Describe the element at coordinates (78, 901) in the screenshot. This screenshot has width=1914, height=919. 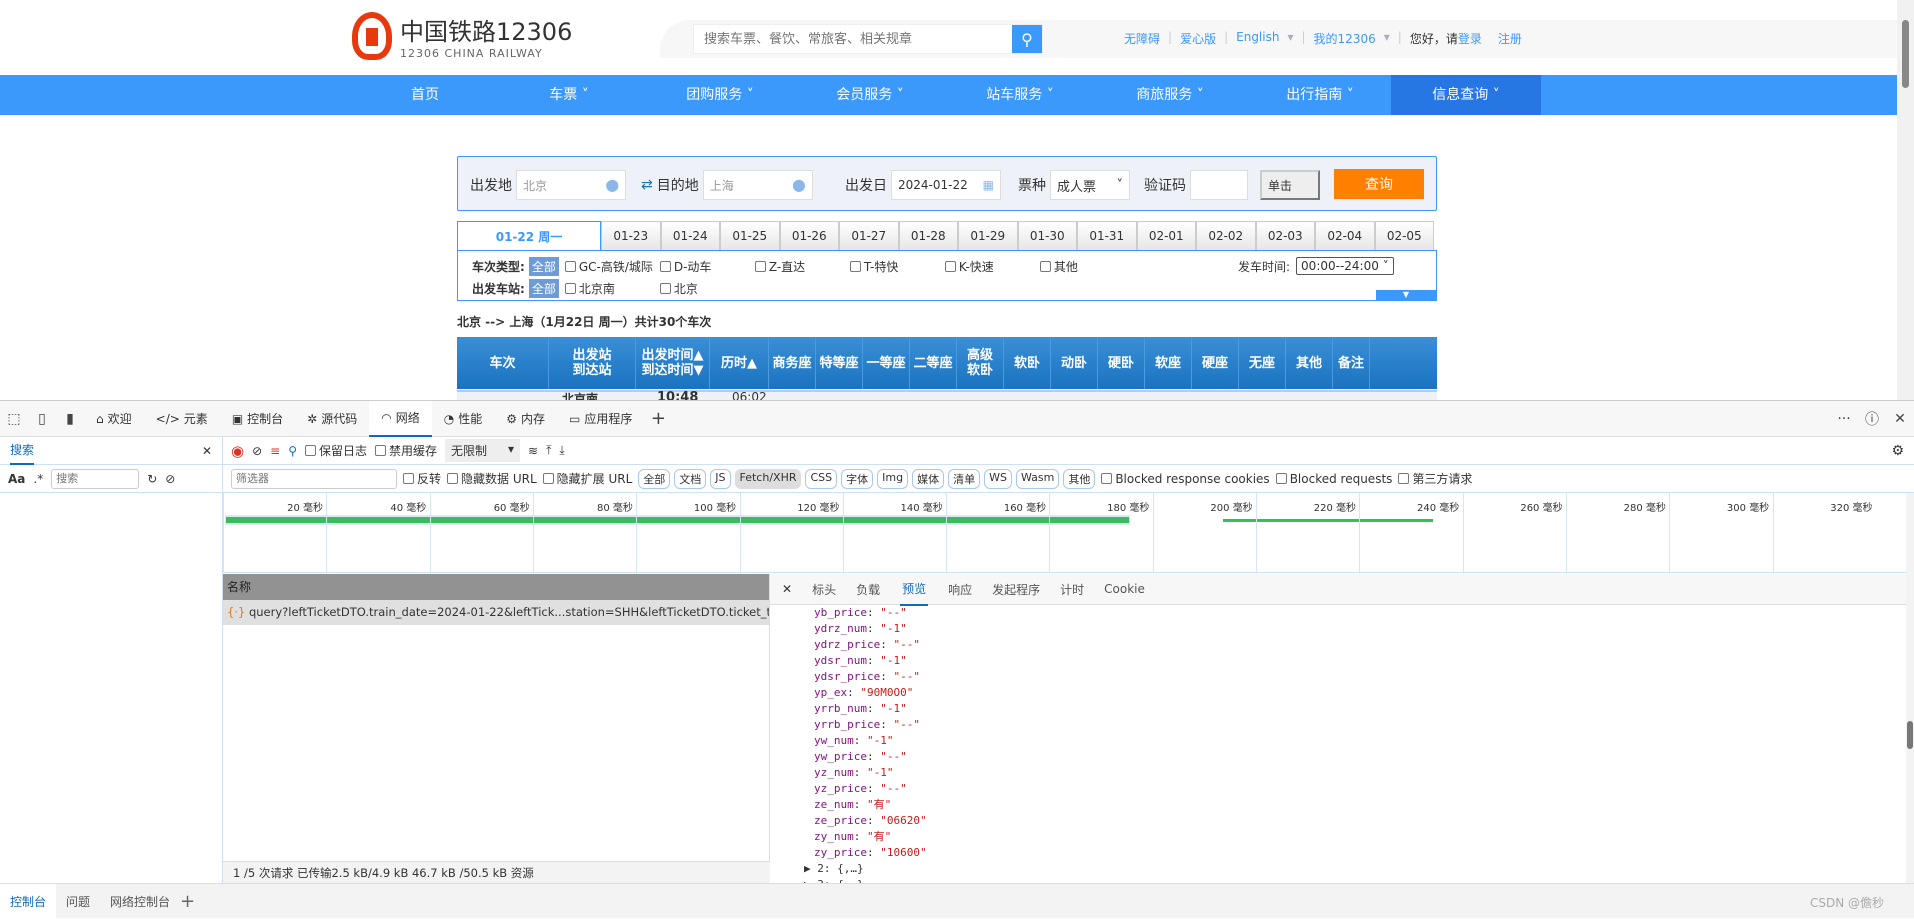
I see `drawer-tab-issues: 问题` at that location.